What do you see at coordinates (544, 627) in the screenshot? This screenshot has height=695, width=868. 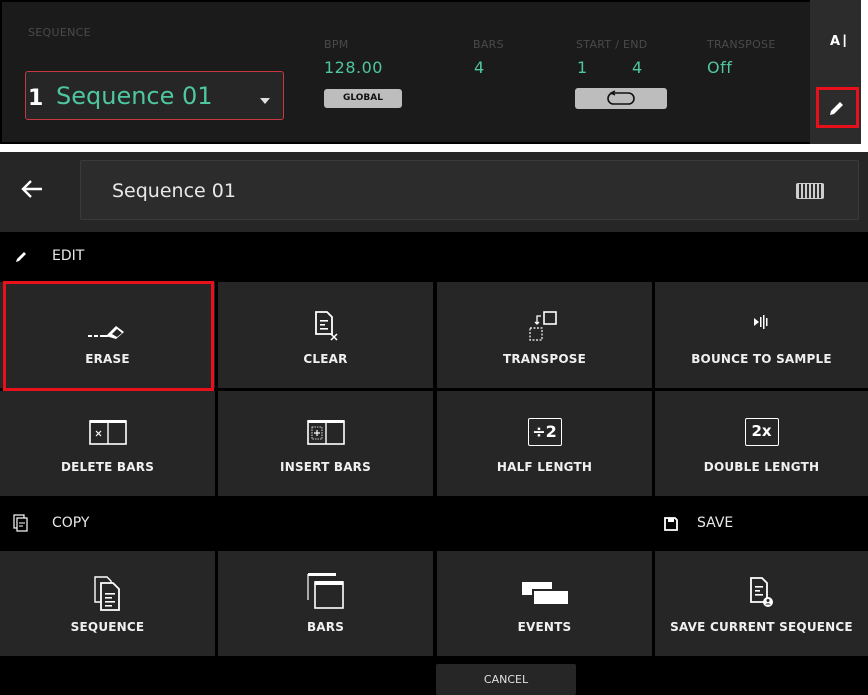 I see `copy-events-label: EVENTS` at bounding box center [544, 627].